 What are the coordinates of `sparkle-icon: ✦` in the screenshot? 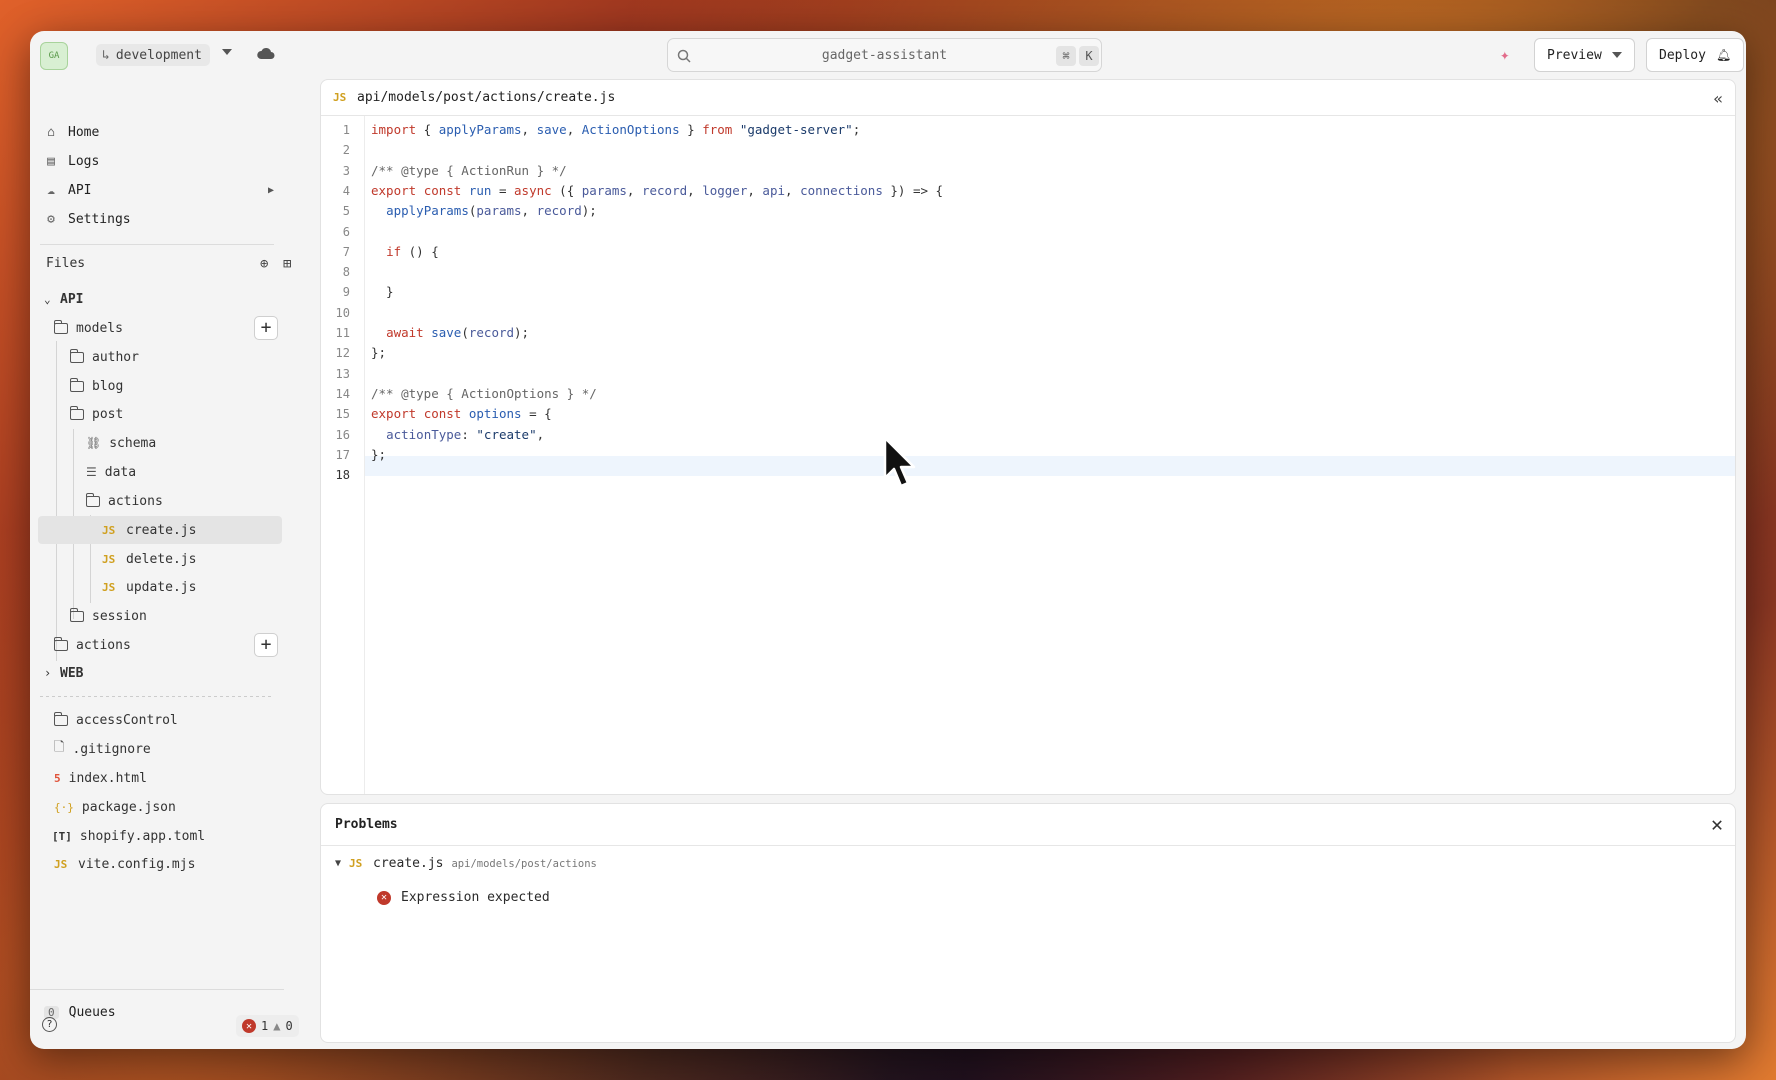 It's located at (1510, 55).